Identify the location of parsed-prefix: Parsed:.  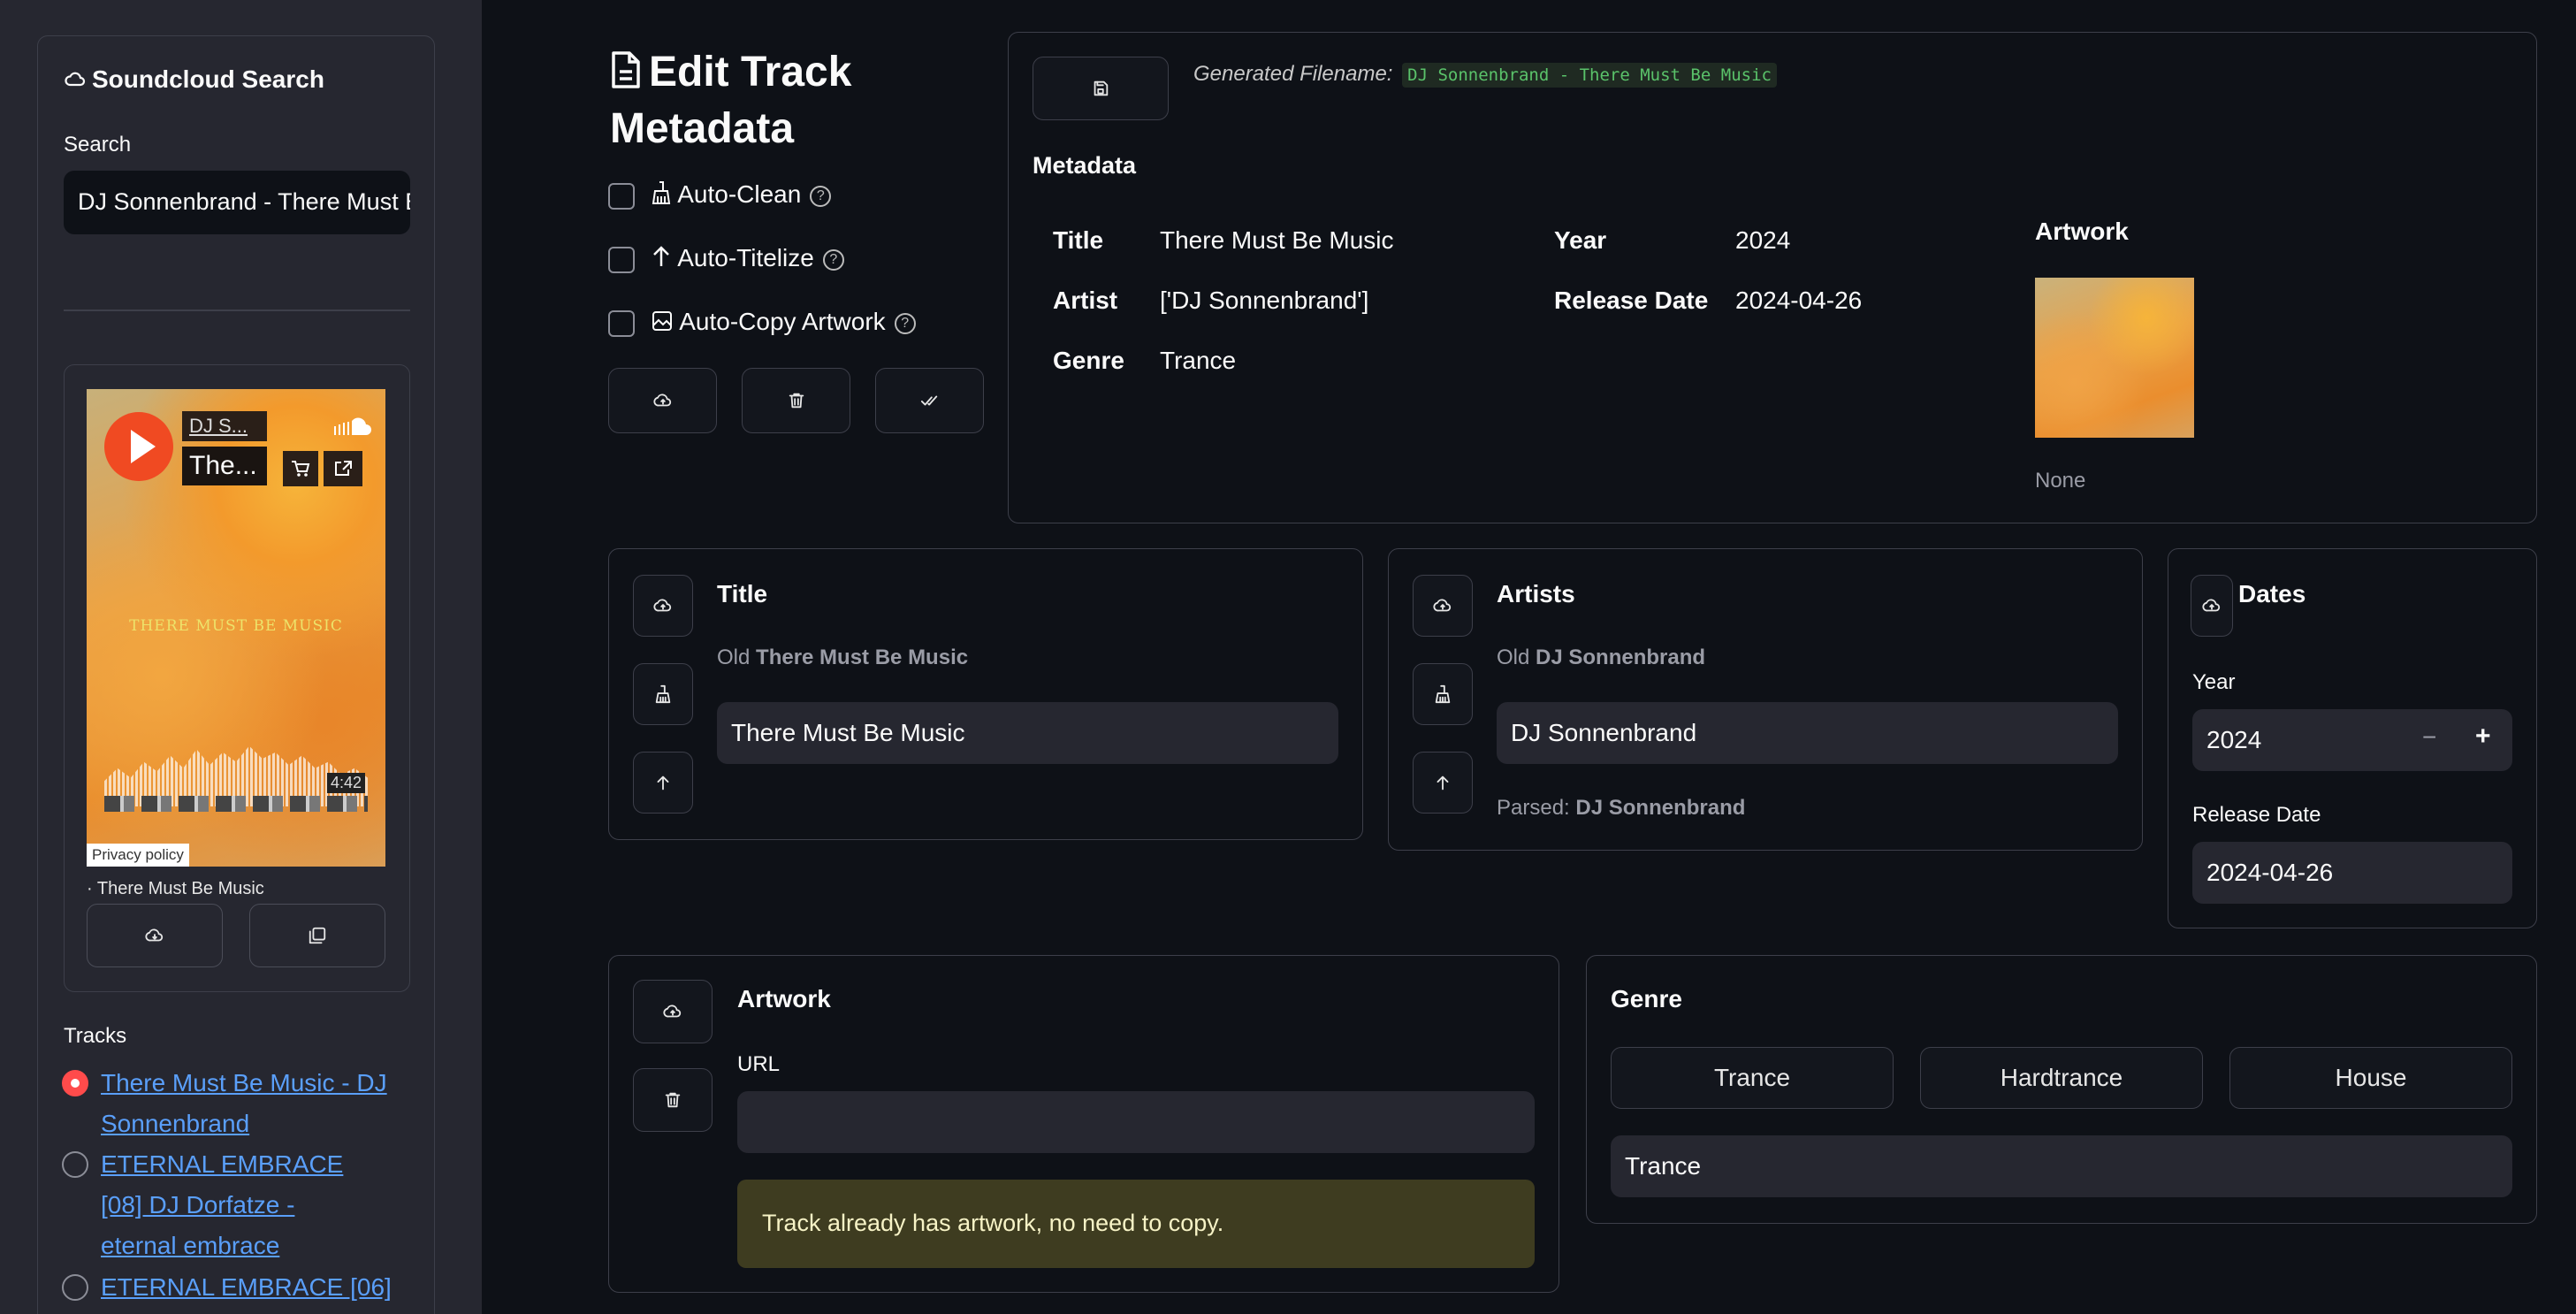
(1533, 808).